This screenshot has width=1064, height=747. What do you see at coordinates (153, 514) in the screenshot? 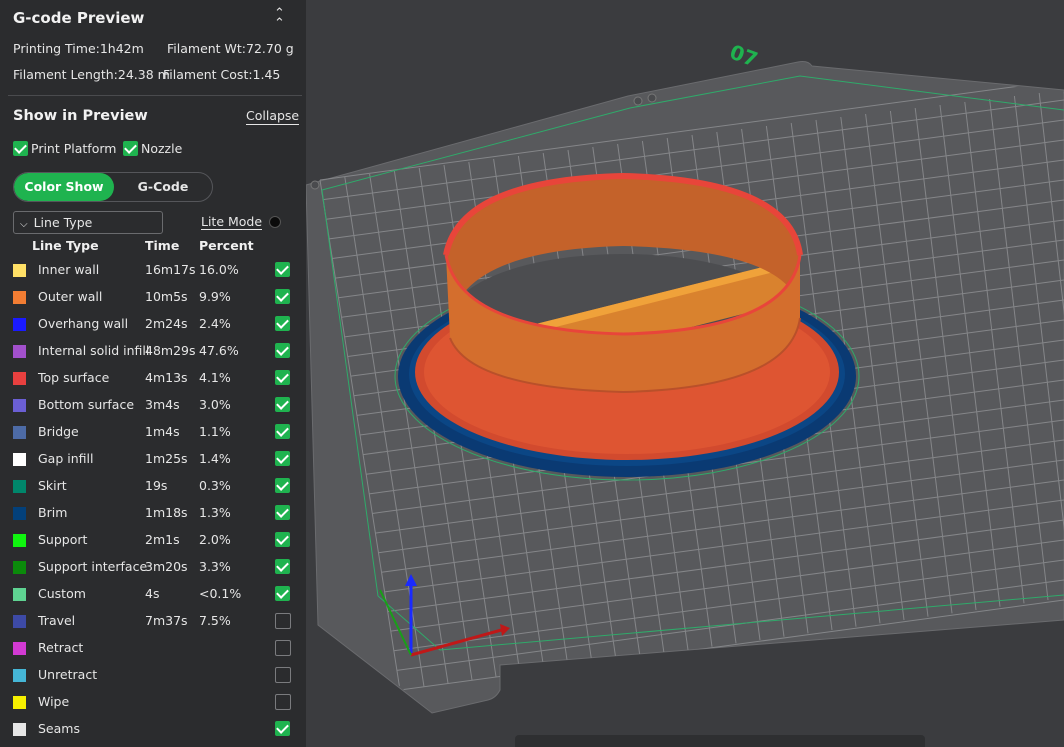
I see `list-item: Brim 1m18s 1.3%` at bounding box center [153, 514].